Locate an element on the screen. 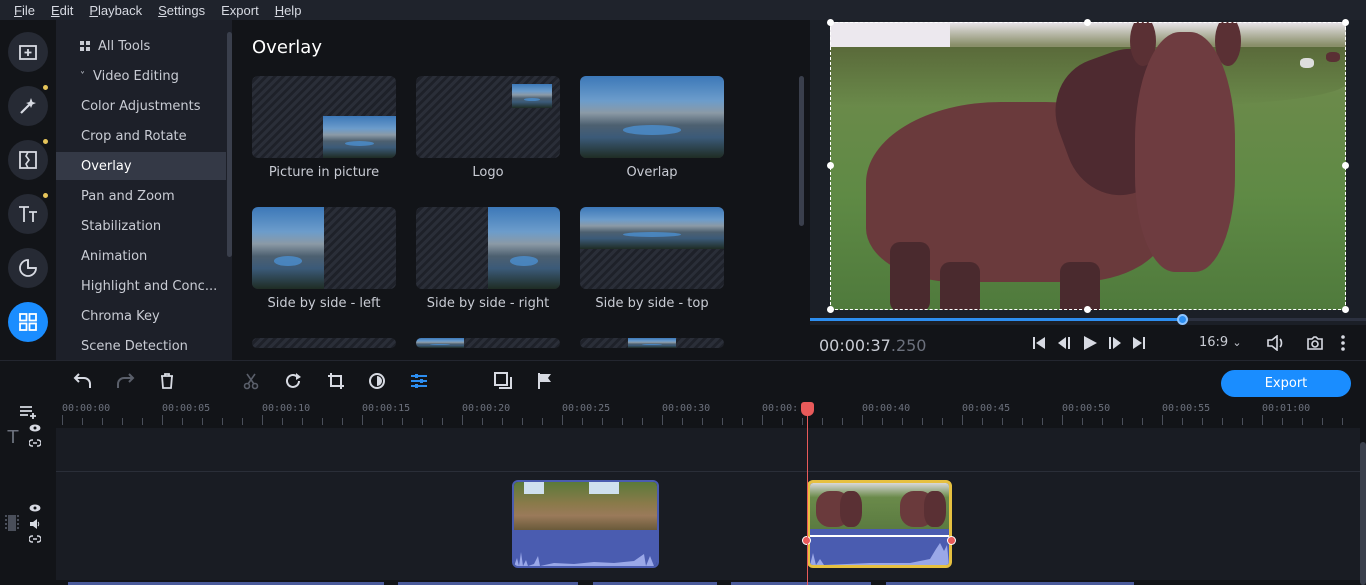 This screenshot has width=1366, height=585. rail-button-magic-wand is located at coordinates (28, 106).